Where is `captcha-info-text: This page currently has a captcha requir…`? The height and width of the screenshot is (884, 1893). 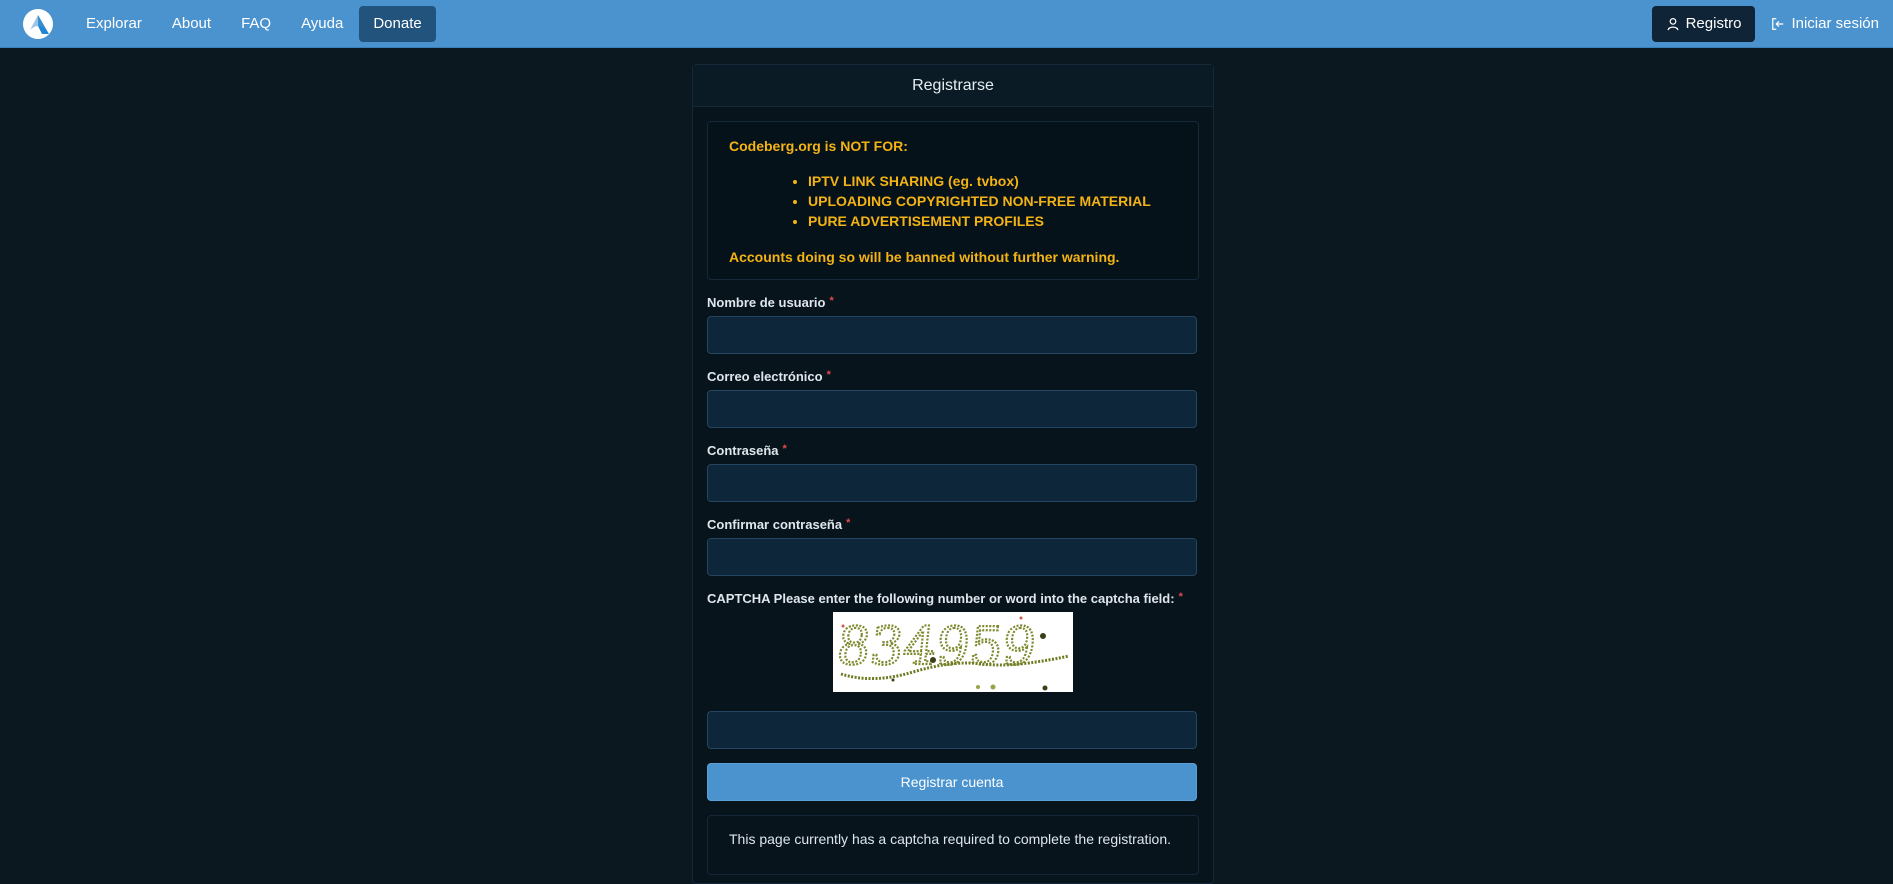 captcha-info-text: This page currently has a captcha requir… is located at coordinates (950, 839).